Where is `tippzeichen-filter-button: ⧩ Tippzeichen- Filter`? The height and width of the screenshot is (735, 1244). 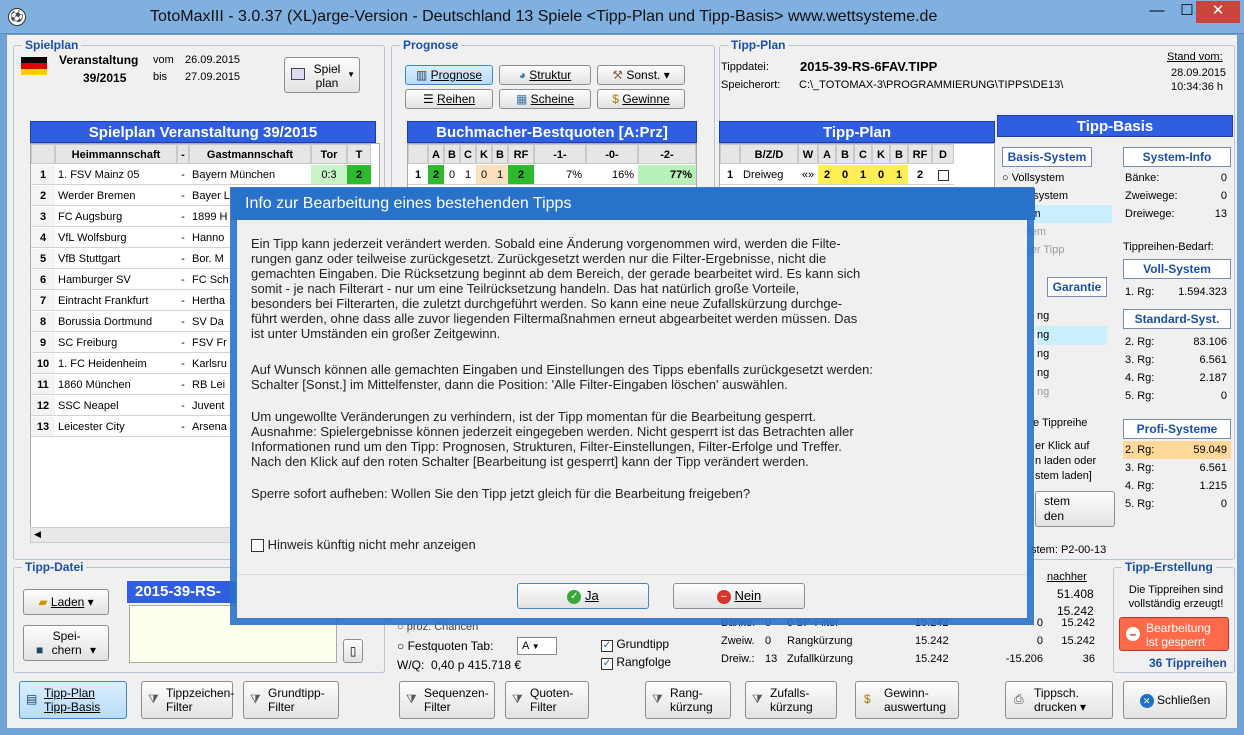
tippzeichen-filter-button: ⧩ Tippzeichen- Filter is located at coordinates (187, 700).